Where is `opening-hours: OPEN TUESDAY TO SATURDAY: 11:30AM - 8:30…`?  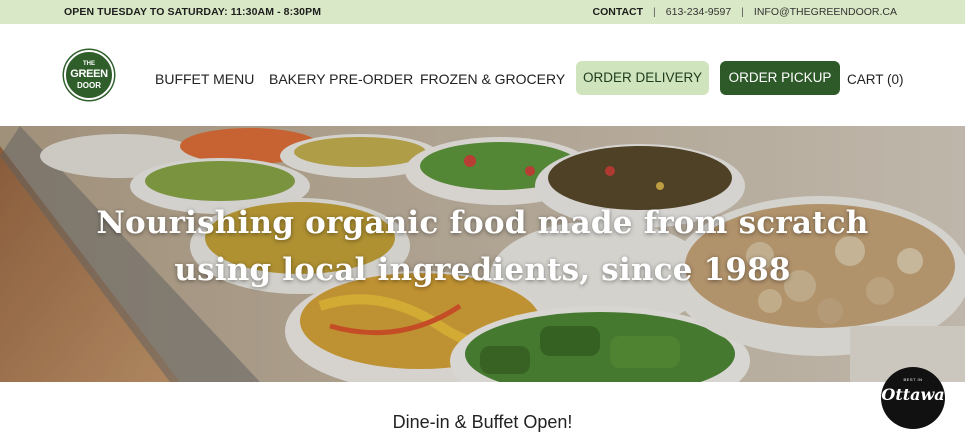
opening-hours: OPEN TUESDAY TO SATURDAY: 11:30AM - 8:30… is located at coordinates (193, 12).